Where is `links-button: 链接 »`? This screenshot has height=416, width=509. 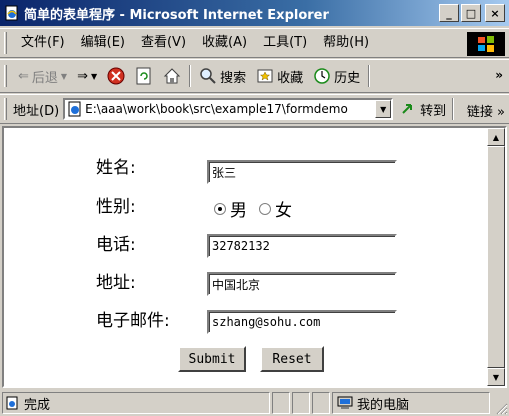
links-button: 链接 » is located at coordinates (486, 110).